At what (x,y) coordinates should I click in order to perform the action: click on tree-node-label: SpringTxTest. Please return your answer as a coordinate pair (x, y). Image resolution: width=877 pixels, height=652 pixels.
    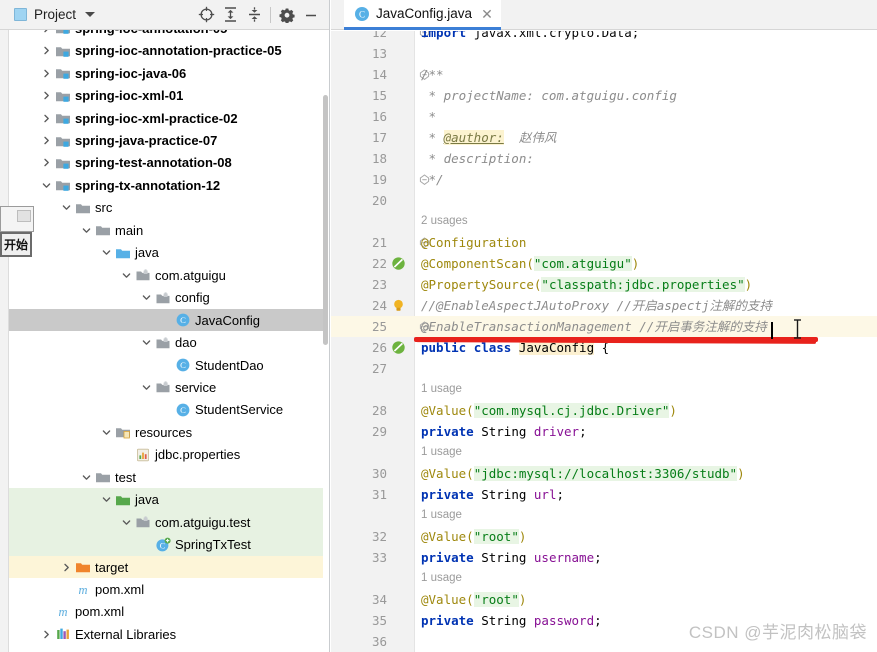
    Looking at the image, I should click on (213, 545).